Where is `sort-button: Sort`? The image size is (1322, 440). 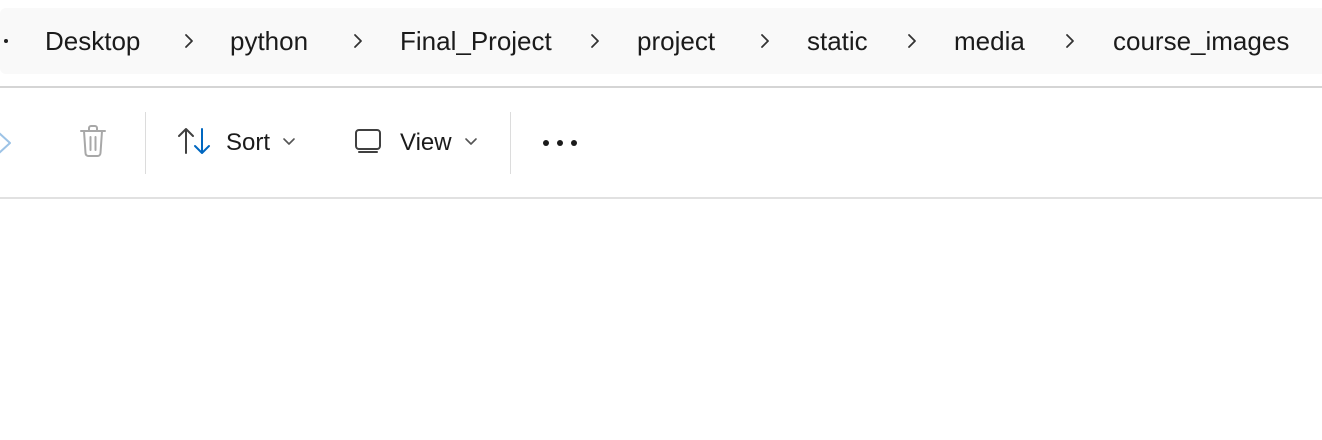
sort-button: Sort is located at coordinates (240, 143).